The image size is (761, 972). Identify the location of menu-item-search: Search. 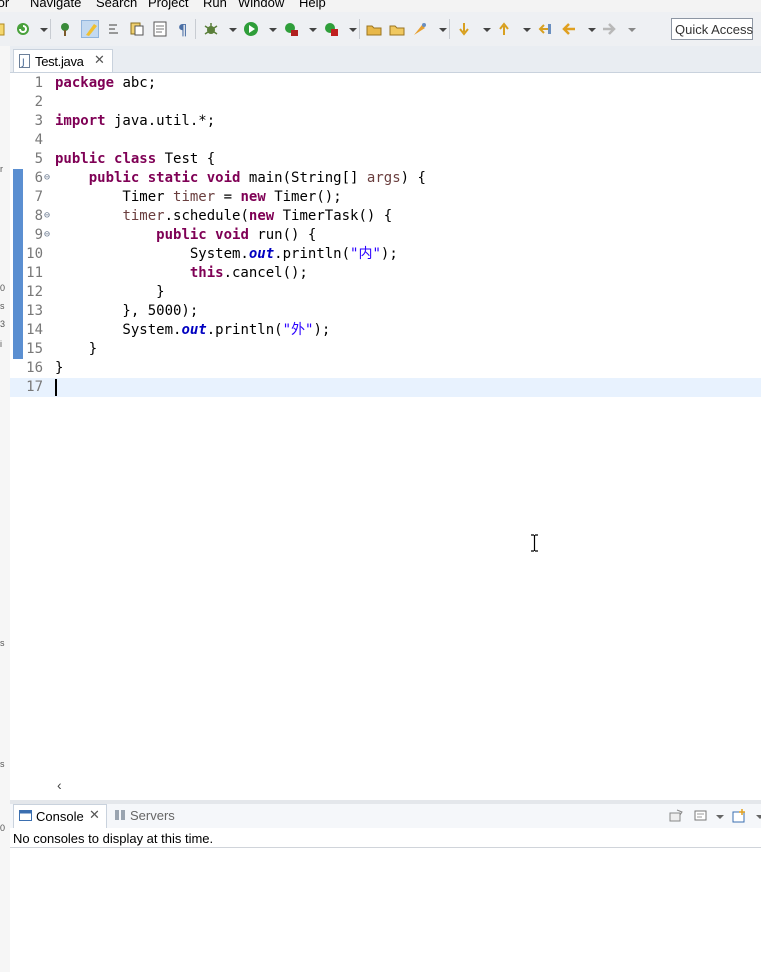
(116, 5).